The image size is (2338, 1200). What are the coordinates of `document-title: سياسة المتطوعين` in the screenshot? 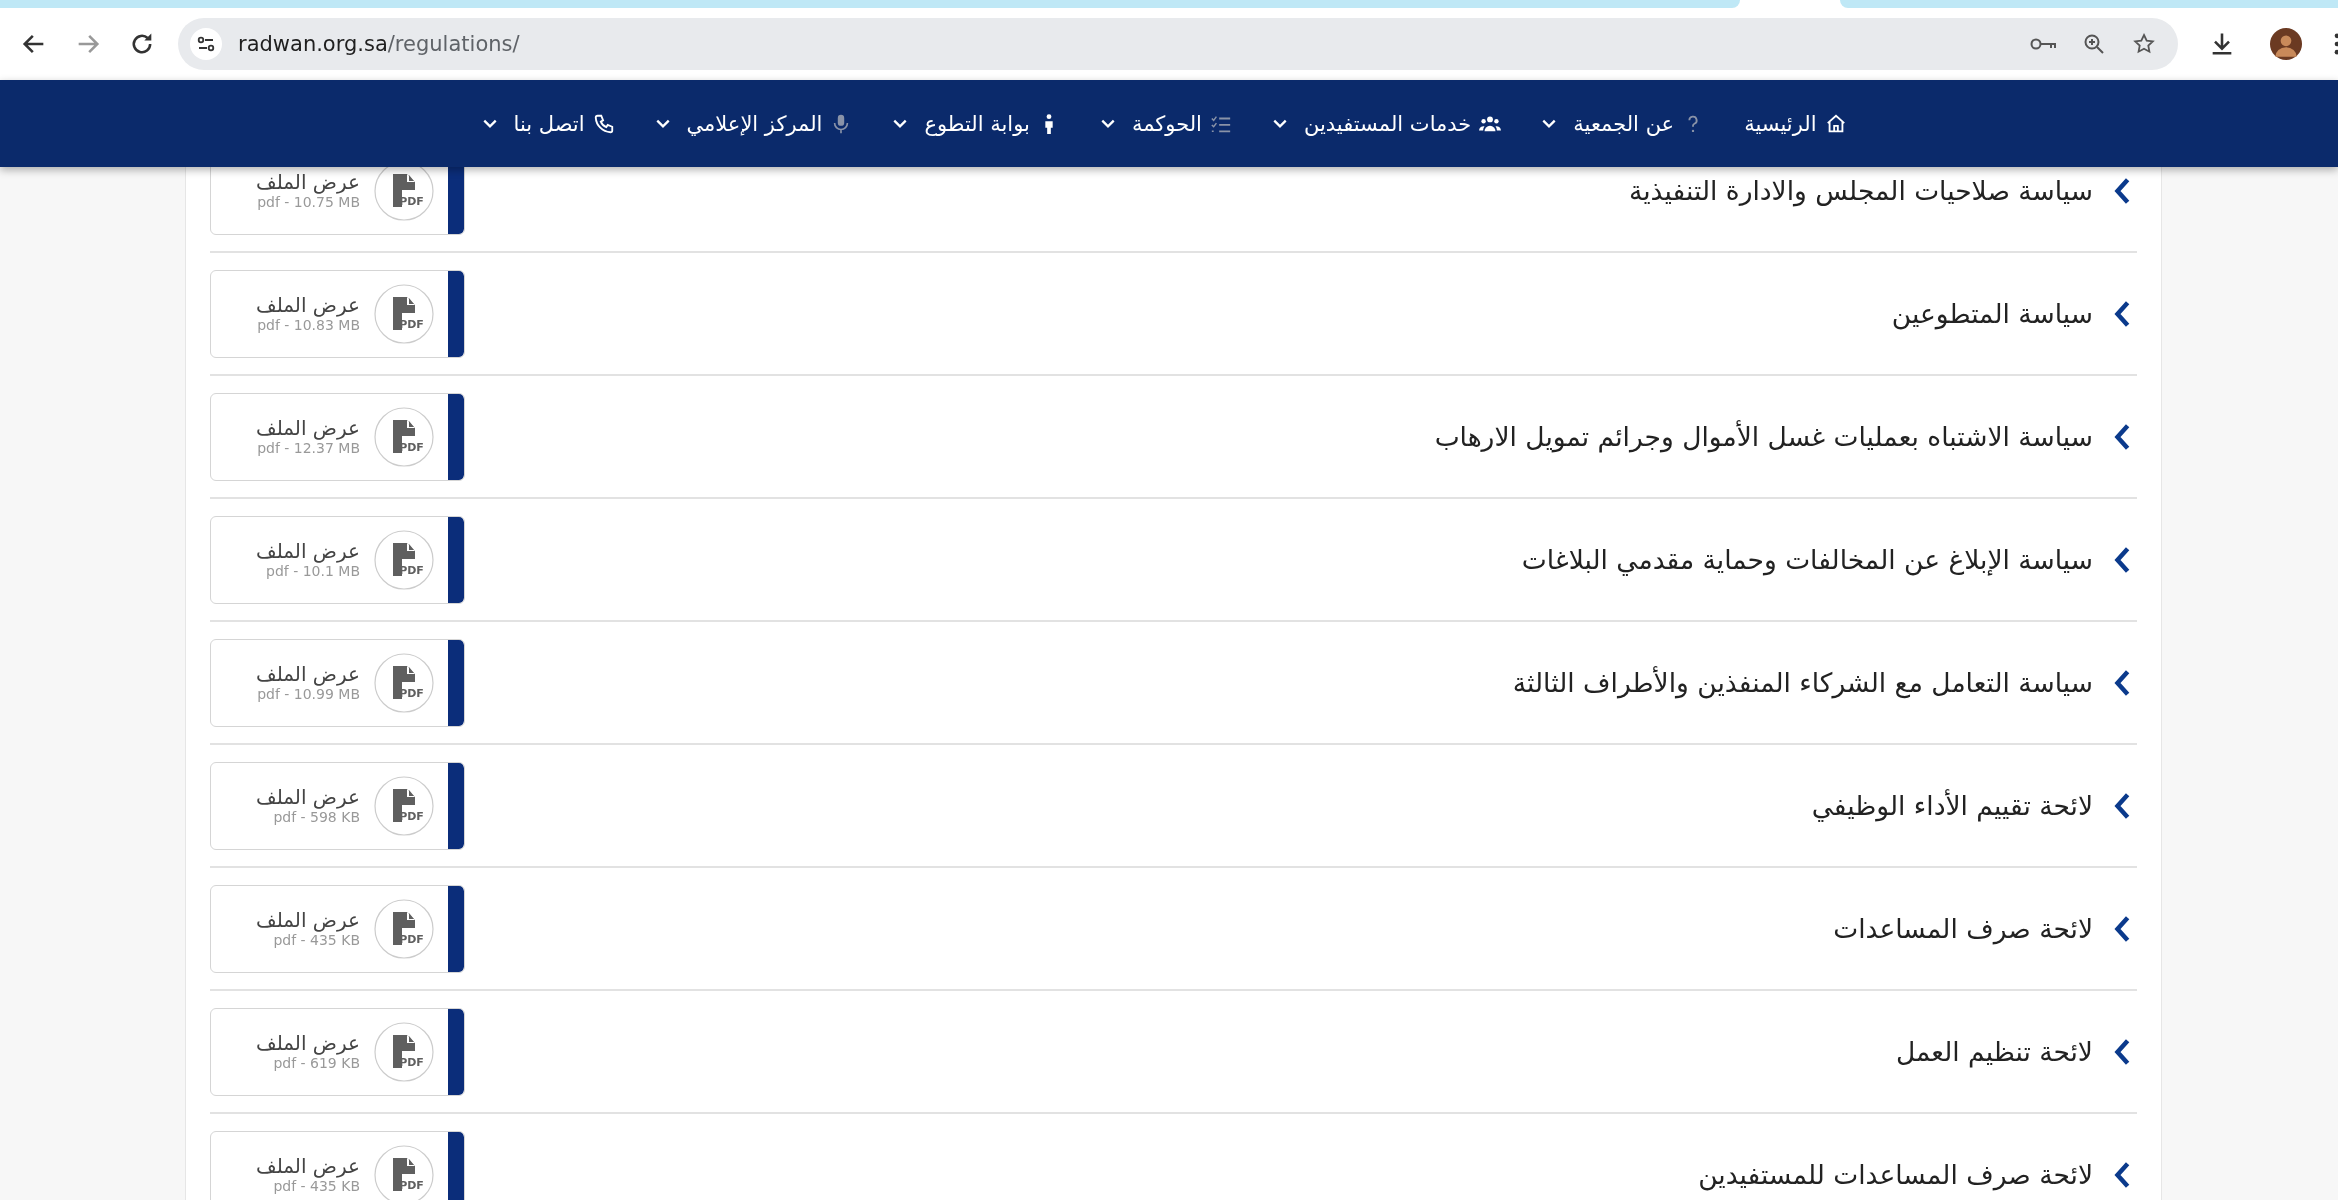 It's located at (1992, 313).